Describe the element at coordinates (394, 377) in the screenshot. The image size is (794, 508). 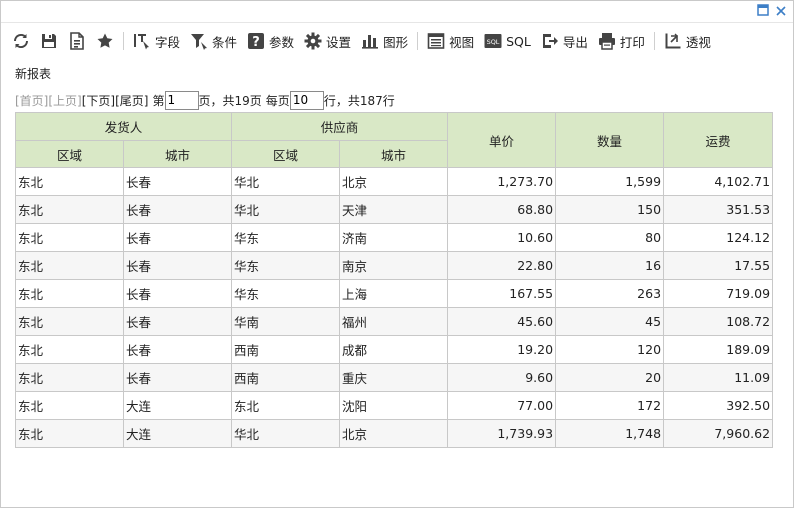
I see `cell-supplier-city: 重庆` at that location.